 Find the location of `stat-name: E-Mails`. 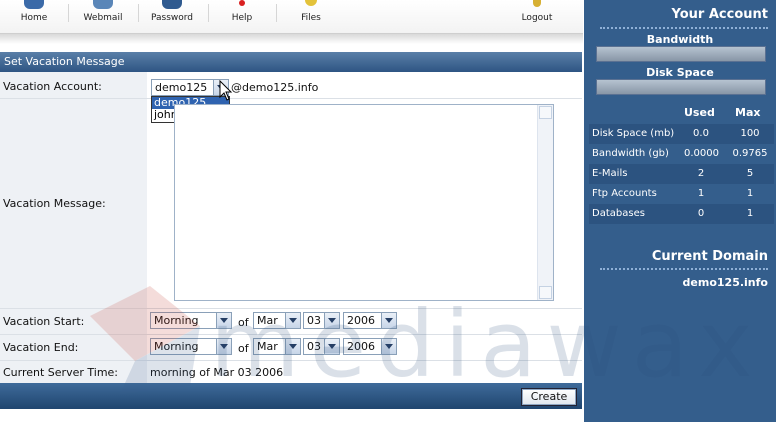

stat-name: E-Mails is located at coordinates (610, 173).